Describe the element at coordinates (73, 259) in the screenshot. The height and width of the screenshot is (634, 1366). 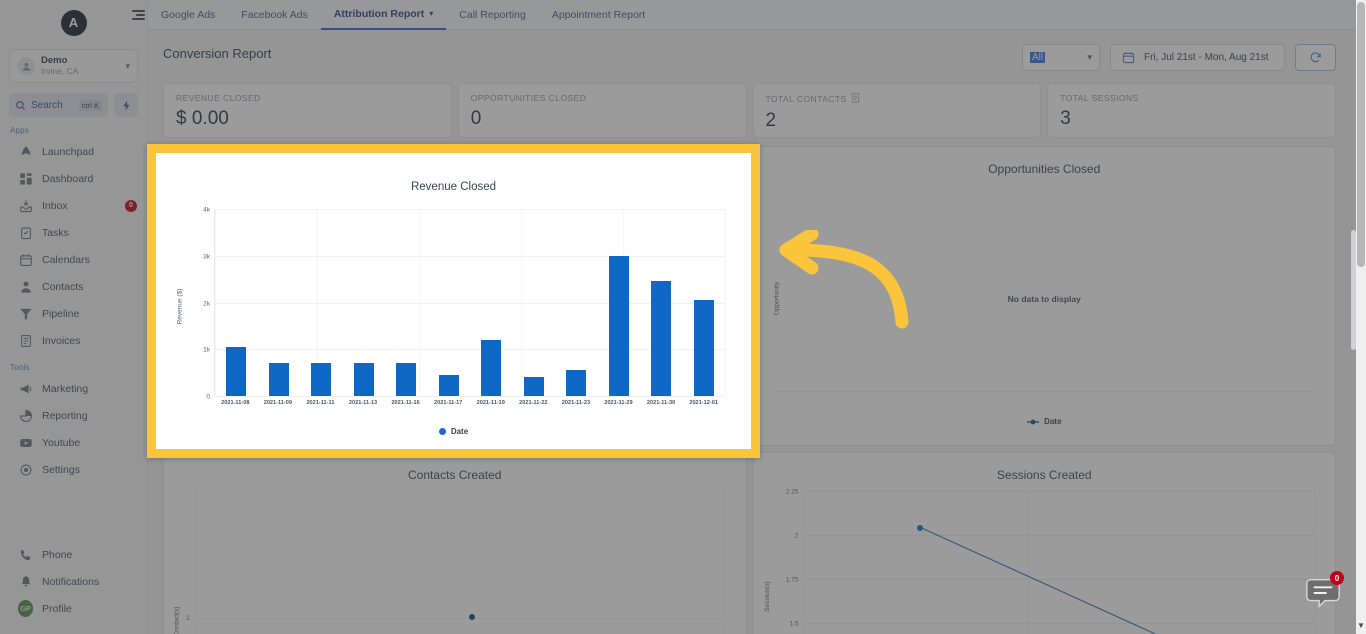
I see `sidebar-item-calendars: Calendars` at that location.